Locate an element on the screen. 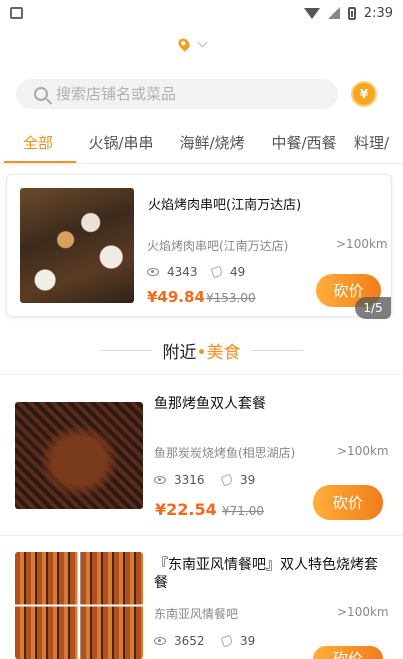 The height and width of the screenshot is (659, 403). battery-icon is located at coordinates (351, 13).